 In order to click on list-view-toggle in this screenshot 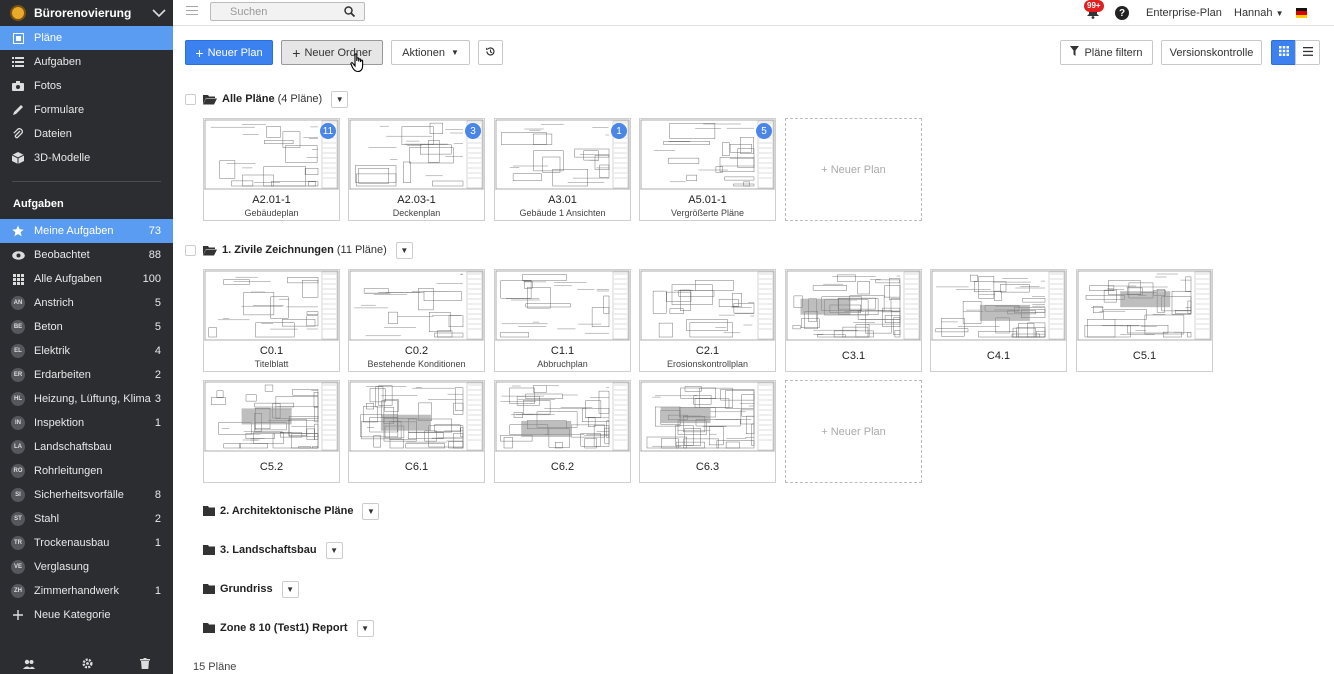, I will do `click(1307, 52)`.